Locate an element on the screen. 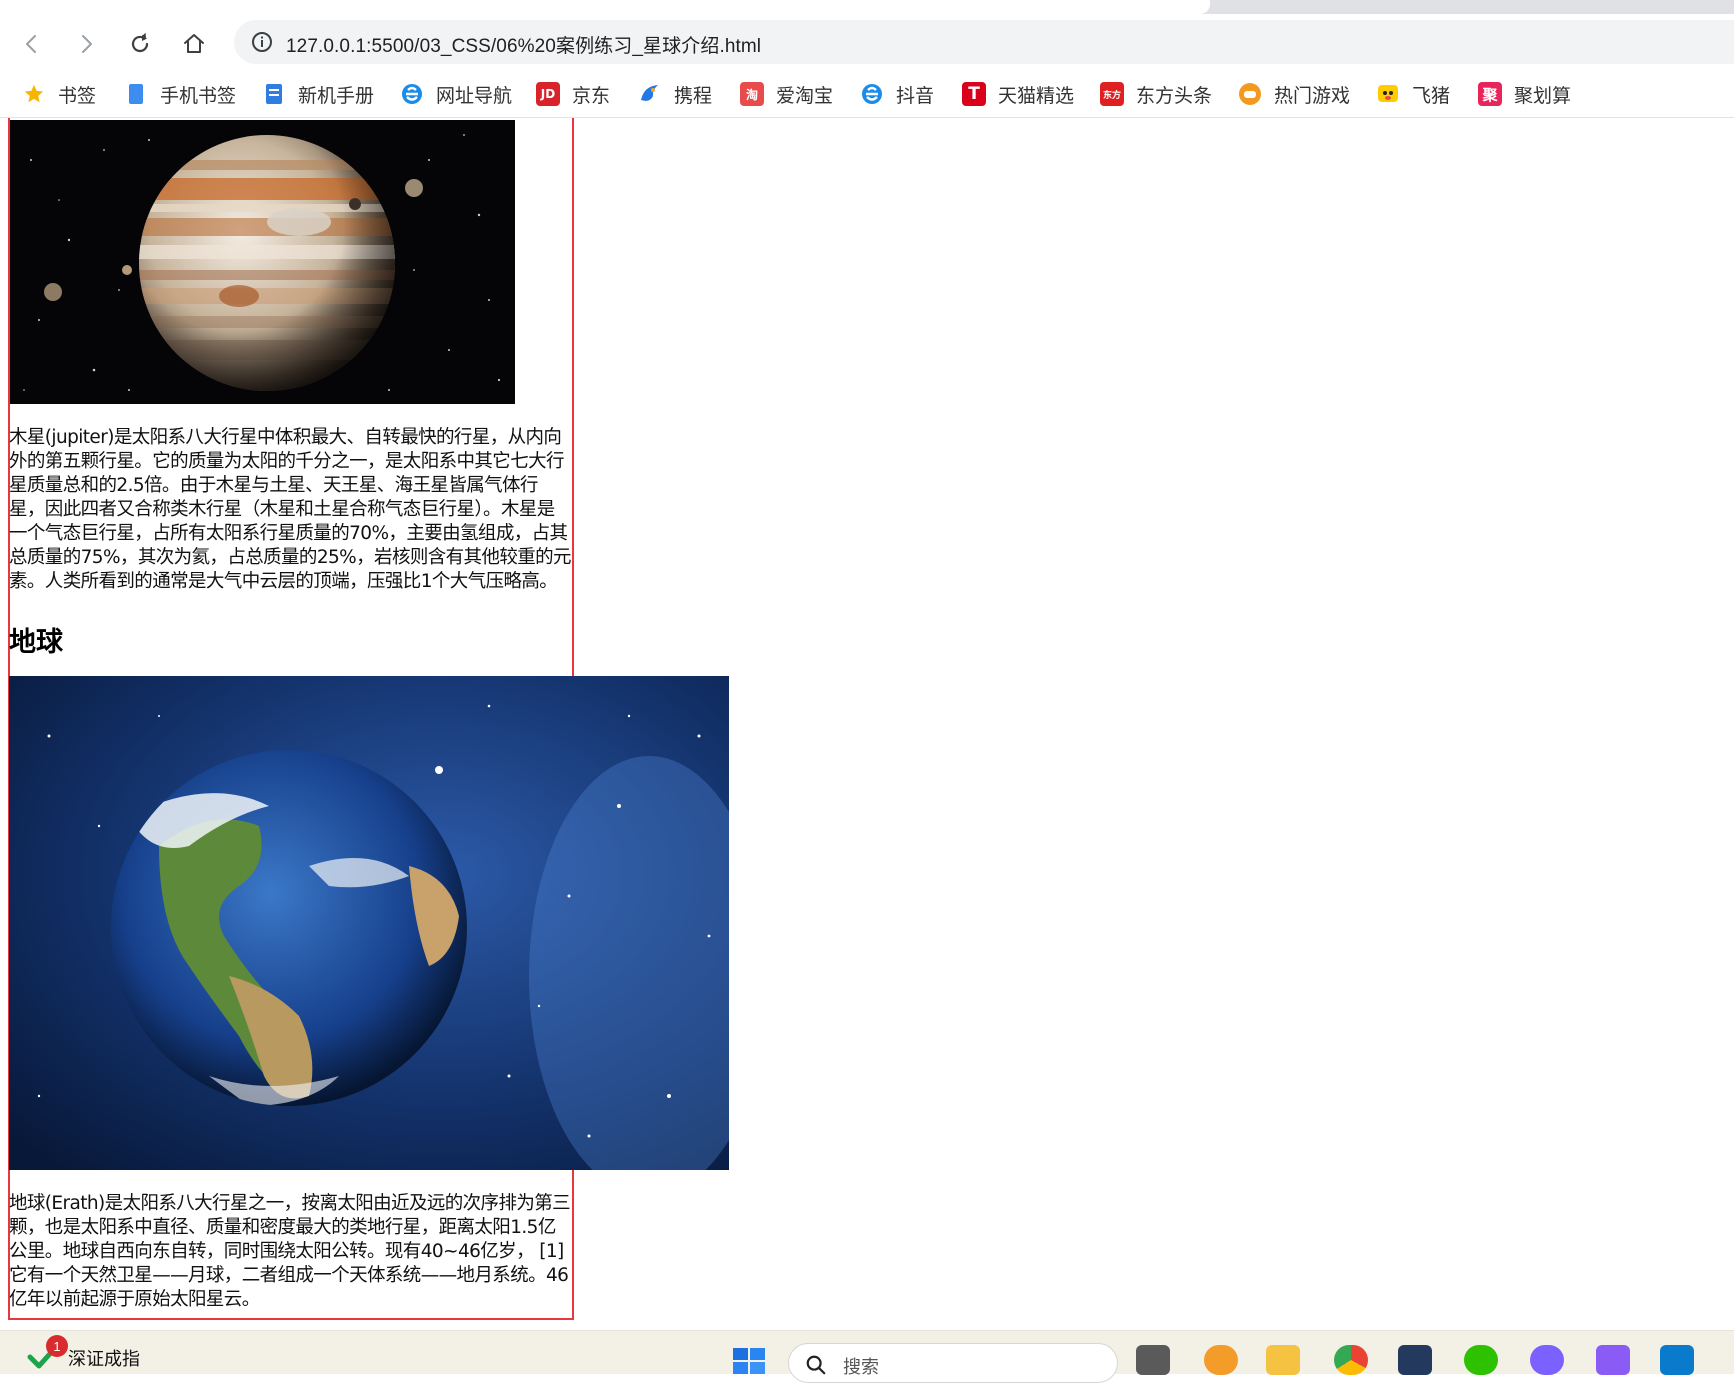  reload-icon is located at coordinates (140, 42).